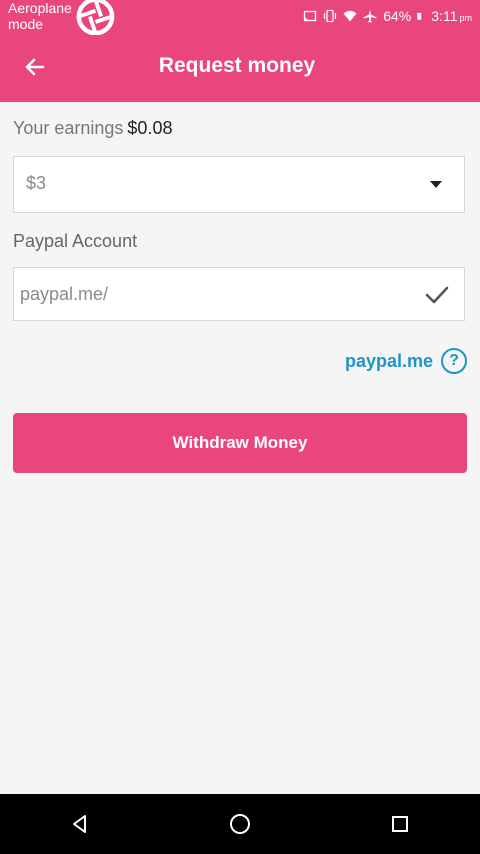 This screenshot has height=854, width=480. I want to click on battery-icon, so click(419, 16).